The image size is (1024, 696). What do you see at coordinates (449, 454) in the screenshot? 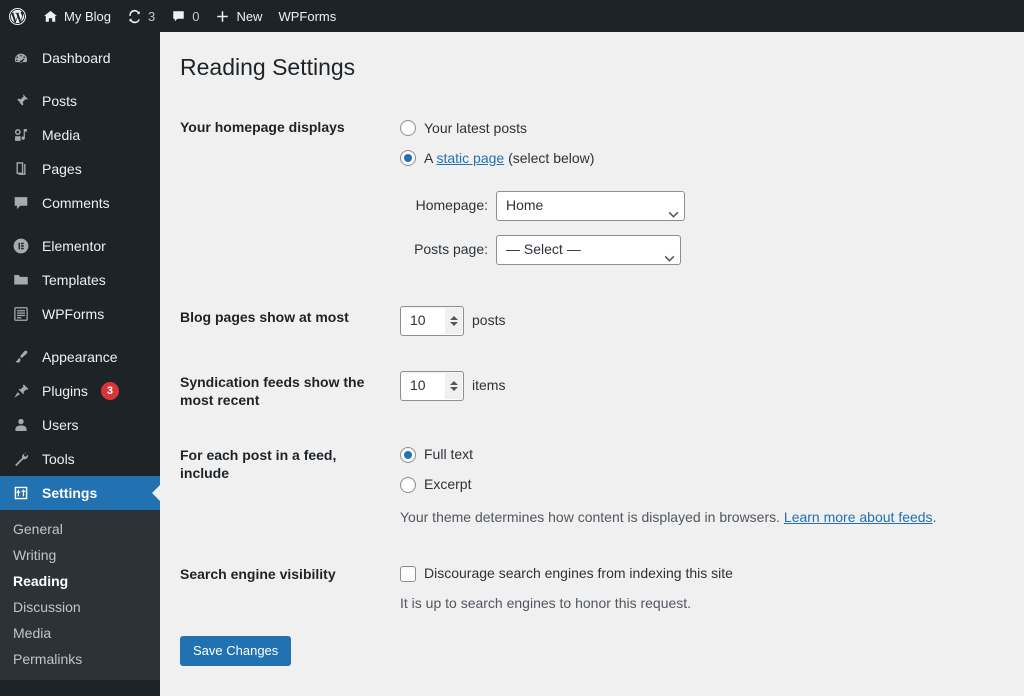
I see `radio-full-text-label: Full text` at bounding box center [449, 454].